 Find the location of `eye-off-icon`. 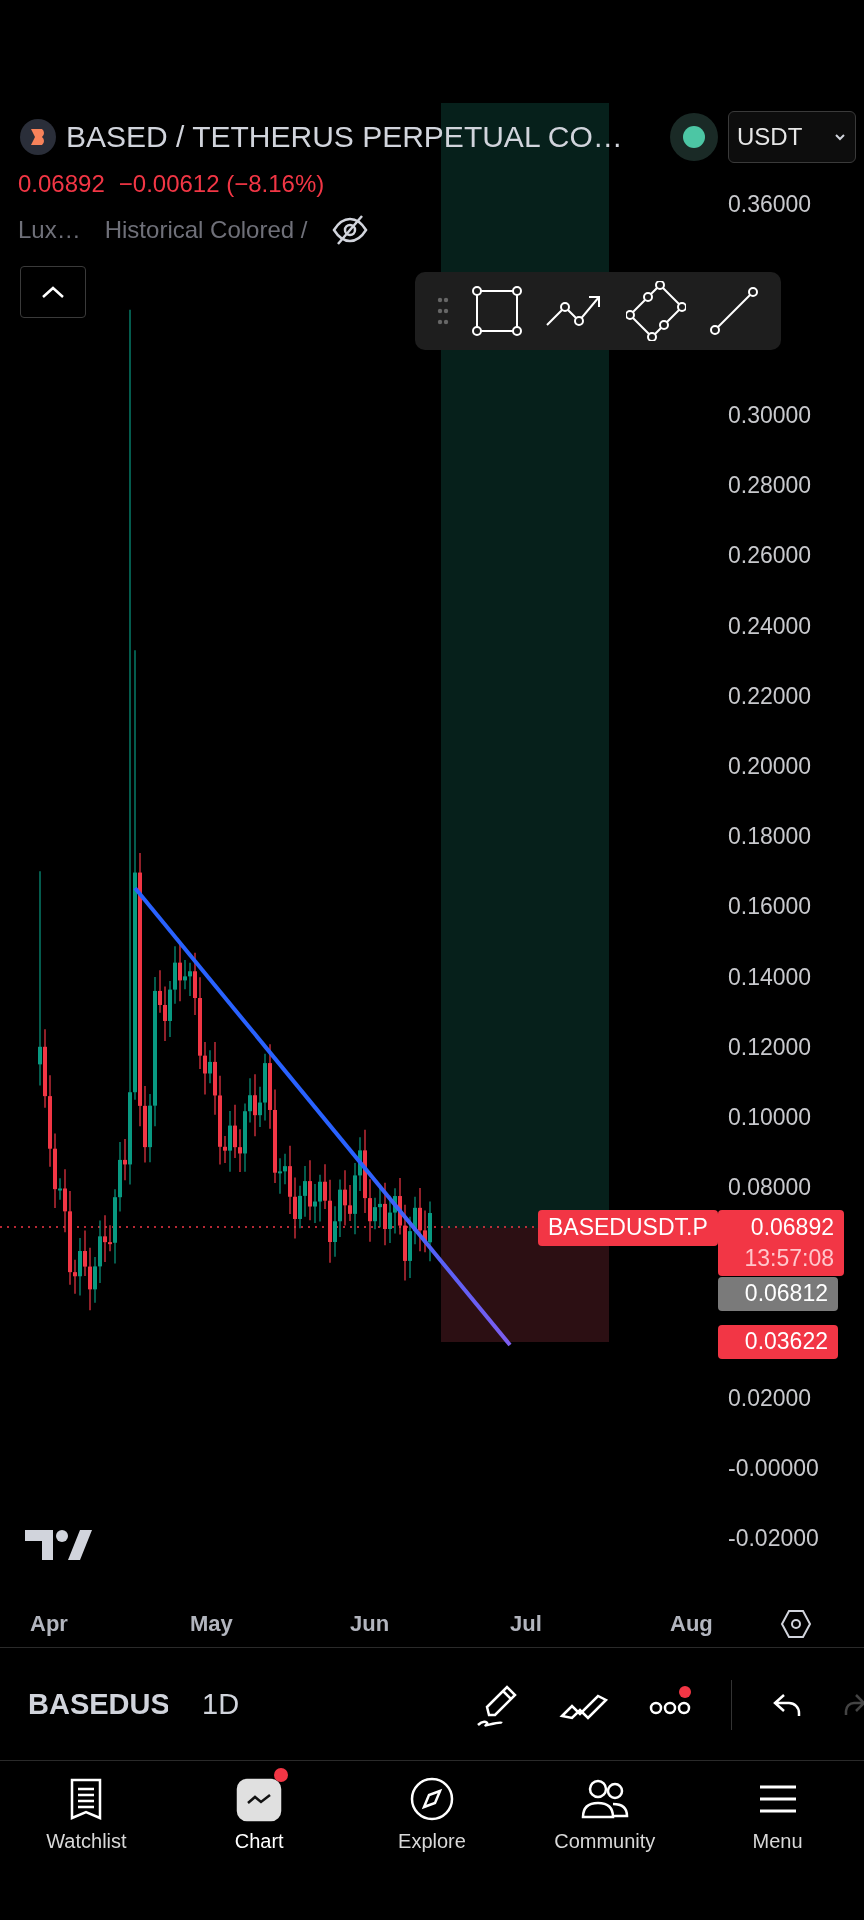

eye-off-icon is located at coordinates (350, 230).